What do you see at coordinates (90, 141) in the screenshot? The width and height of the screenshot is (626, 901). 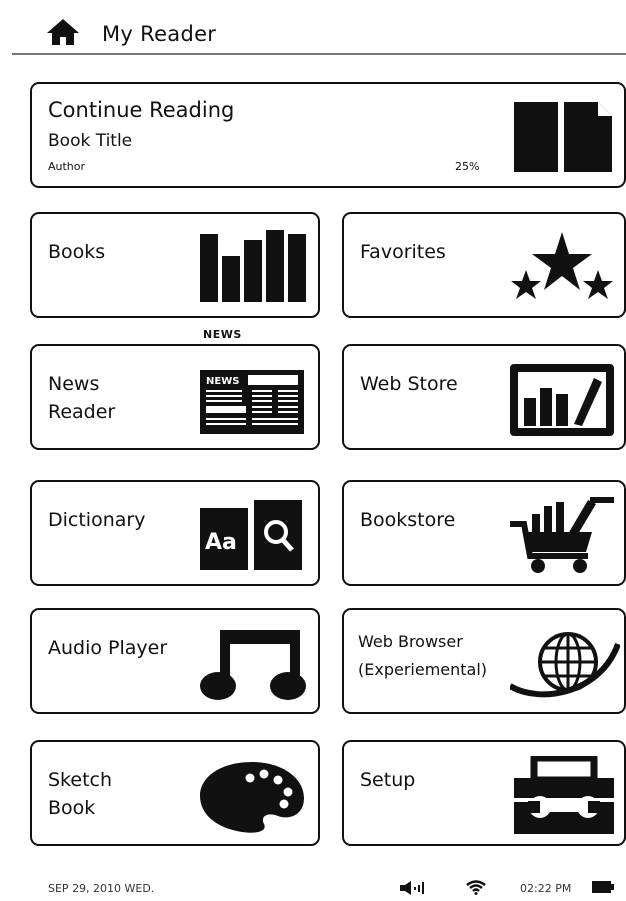 I see `book-title: Book Title` at bounding box center [90, 141].